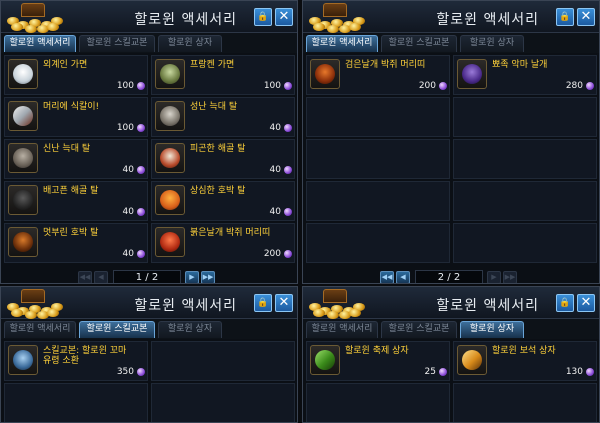  I want to click on item-slot: 할로윈 보석 상자 130, so click(525, 361).